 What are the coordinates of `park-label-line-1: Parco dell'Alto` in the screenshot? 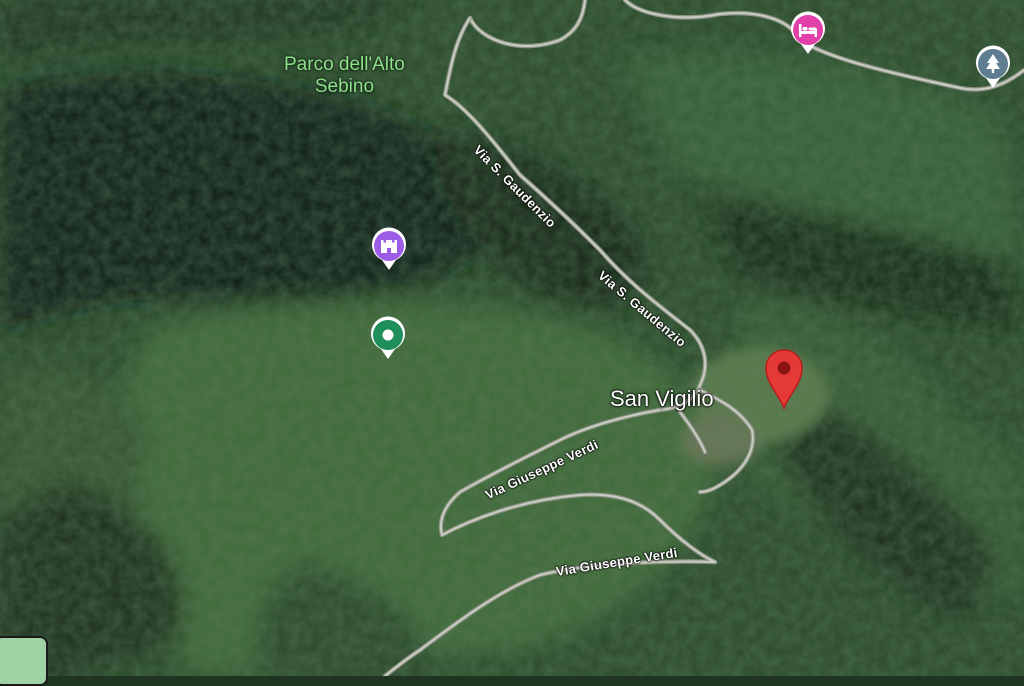 It's located at (344, 64).